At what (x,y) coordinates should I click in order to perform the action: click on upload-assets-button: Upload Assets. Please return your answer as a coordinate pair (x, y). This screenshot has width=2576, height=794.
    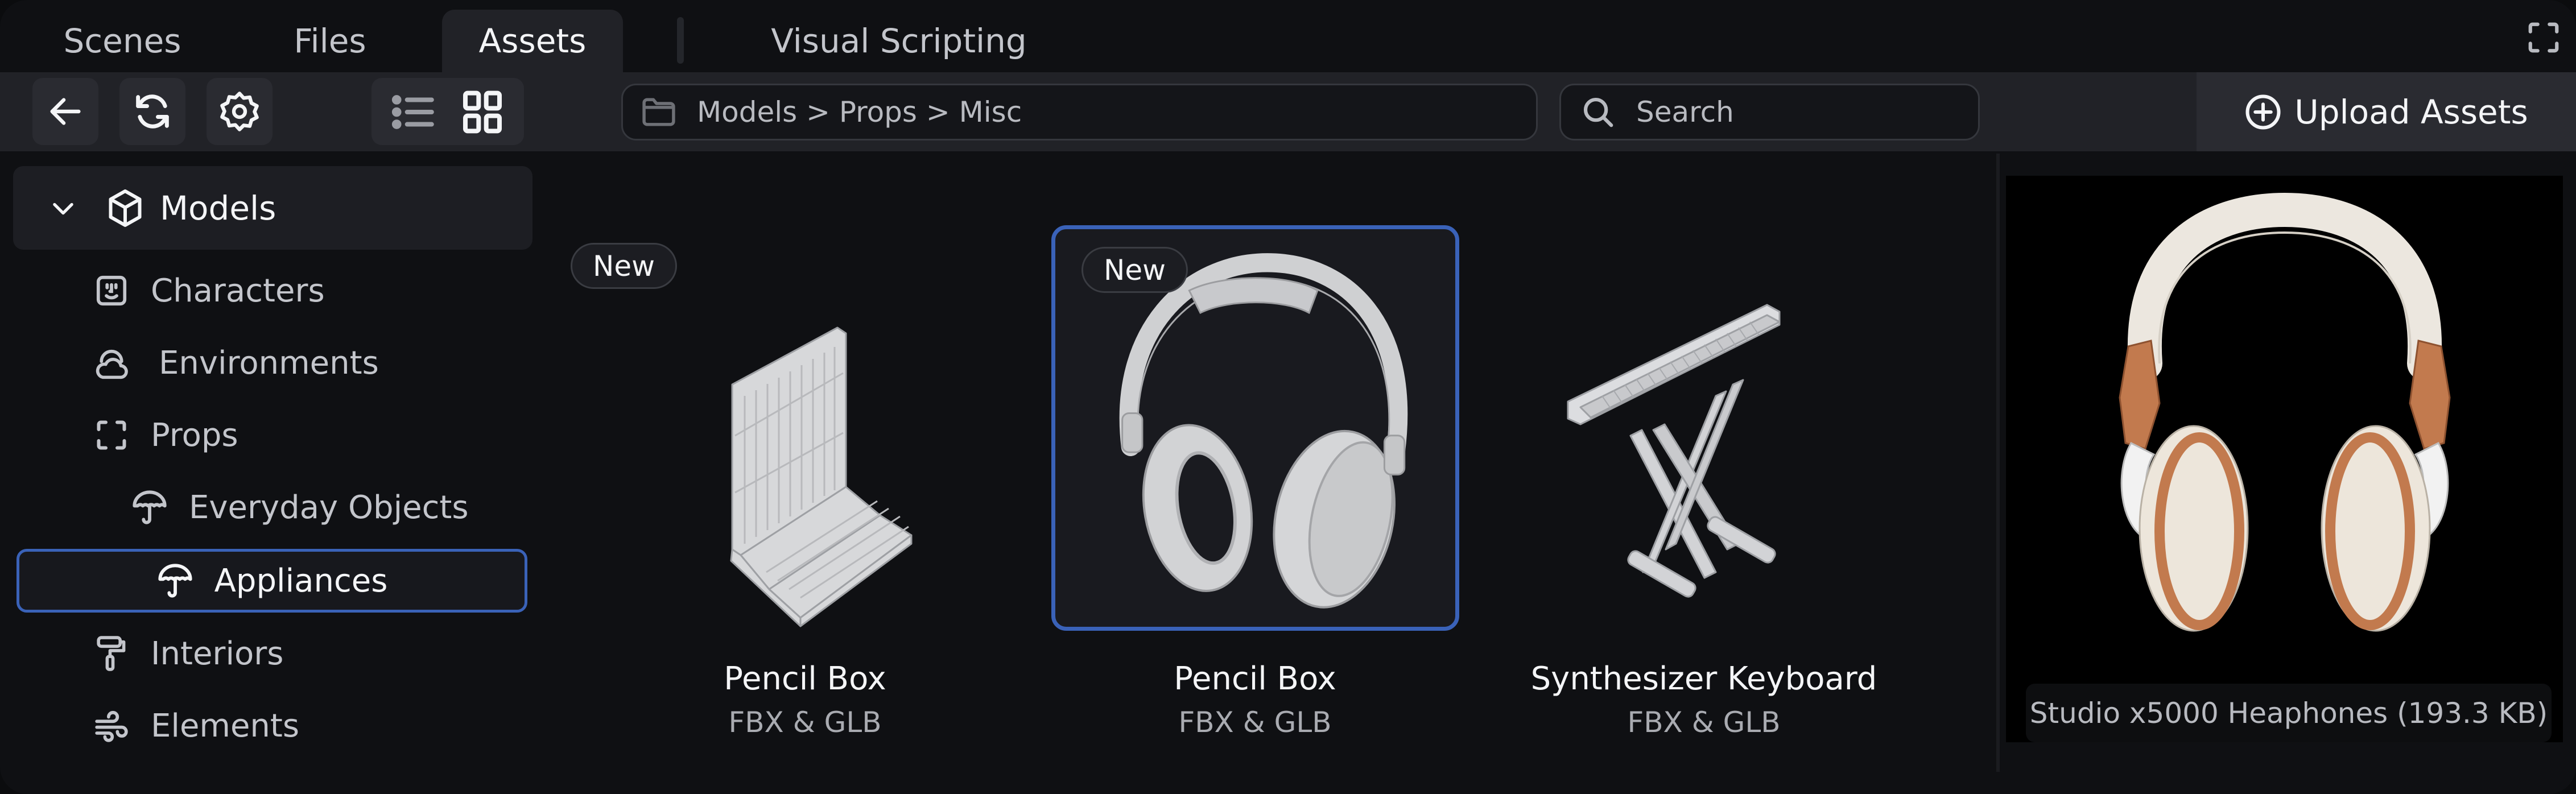
    Looking at the image, I should click on (2387, 111).